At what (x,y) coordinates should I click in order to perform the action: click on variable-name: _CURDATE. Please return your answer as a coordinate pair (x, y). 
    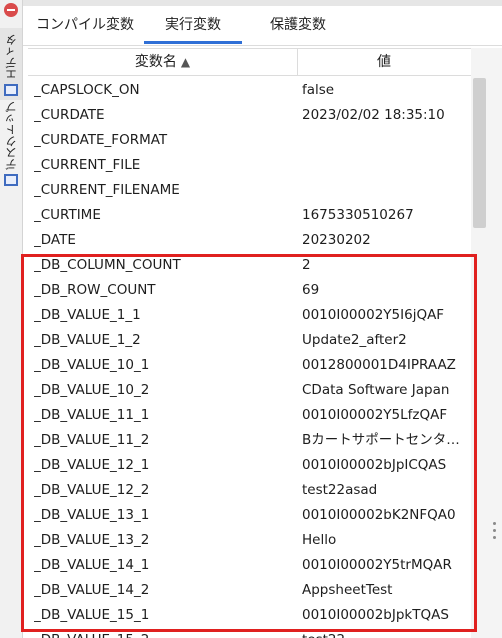
    Looking at the image, I should click on (69, 115).